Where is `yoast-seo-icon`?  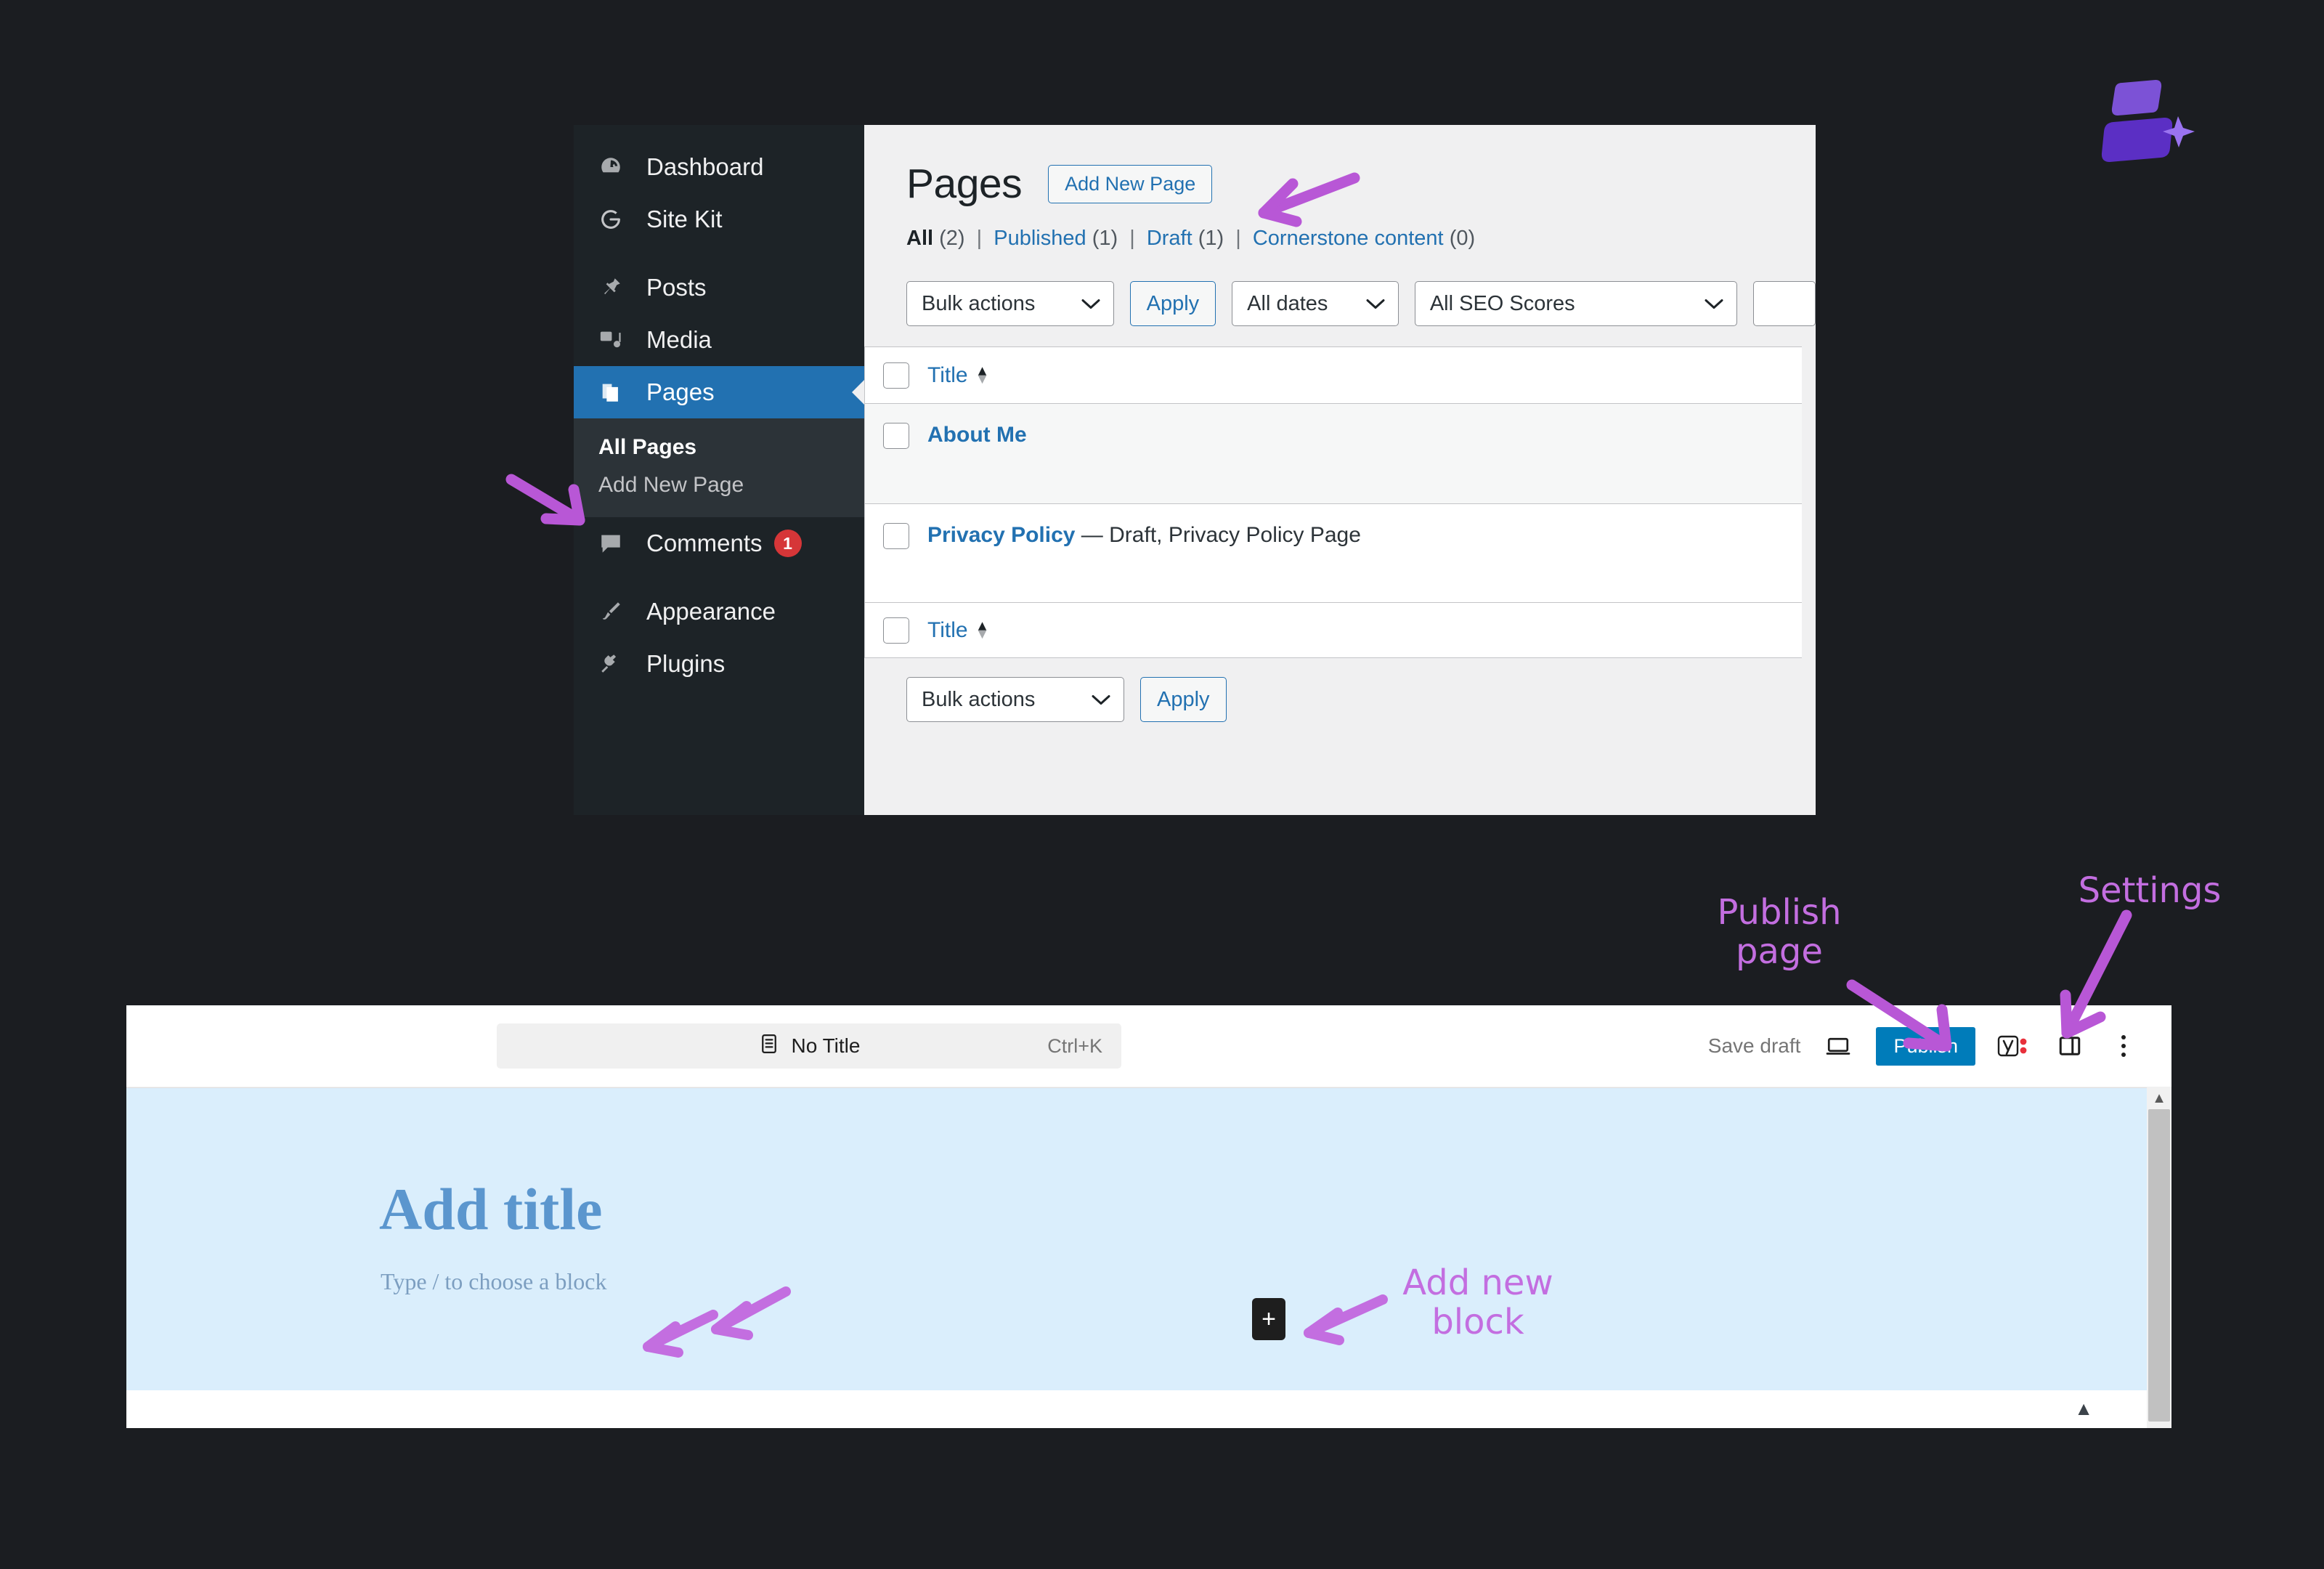 yoast-seo-icon is located at coordinates (2013, 1046).